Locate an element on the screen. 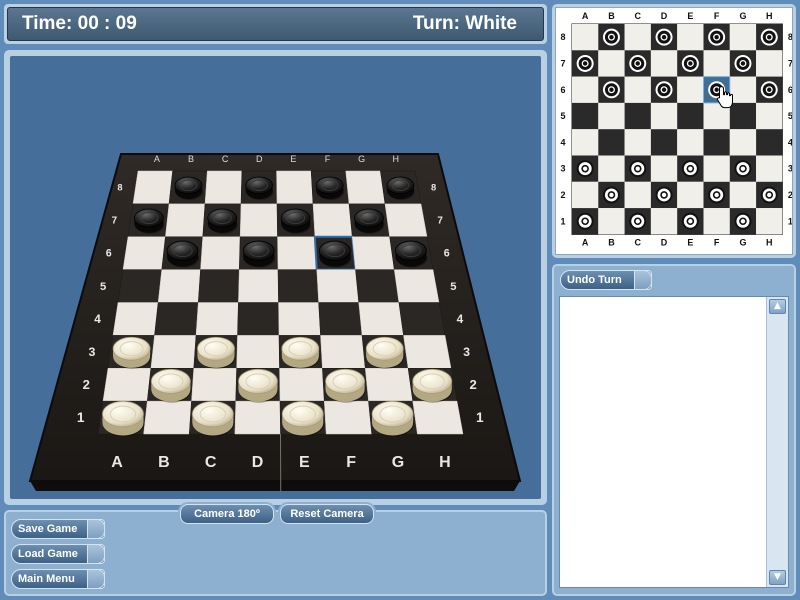 The image size is (800, 600). square-A2 is located at coordinates (127, 385).